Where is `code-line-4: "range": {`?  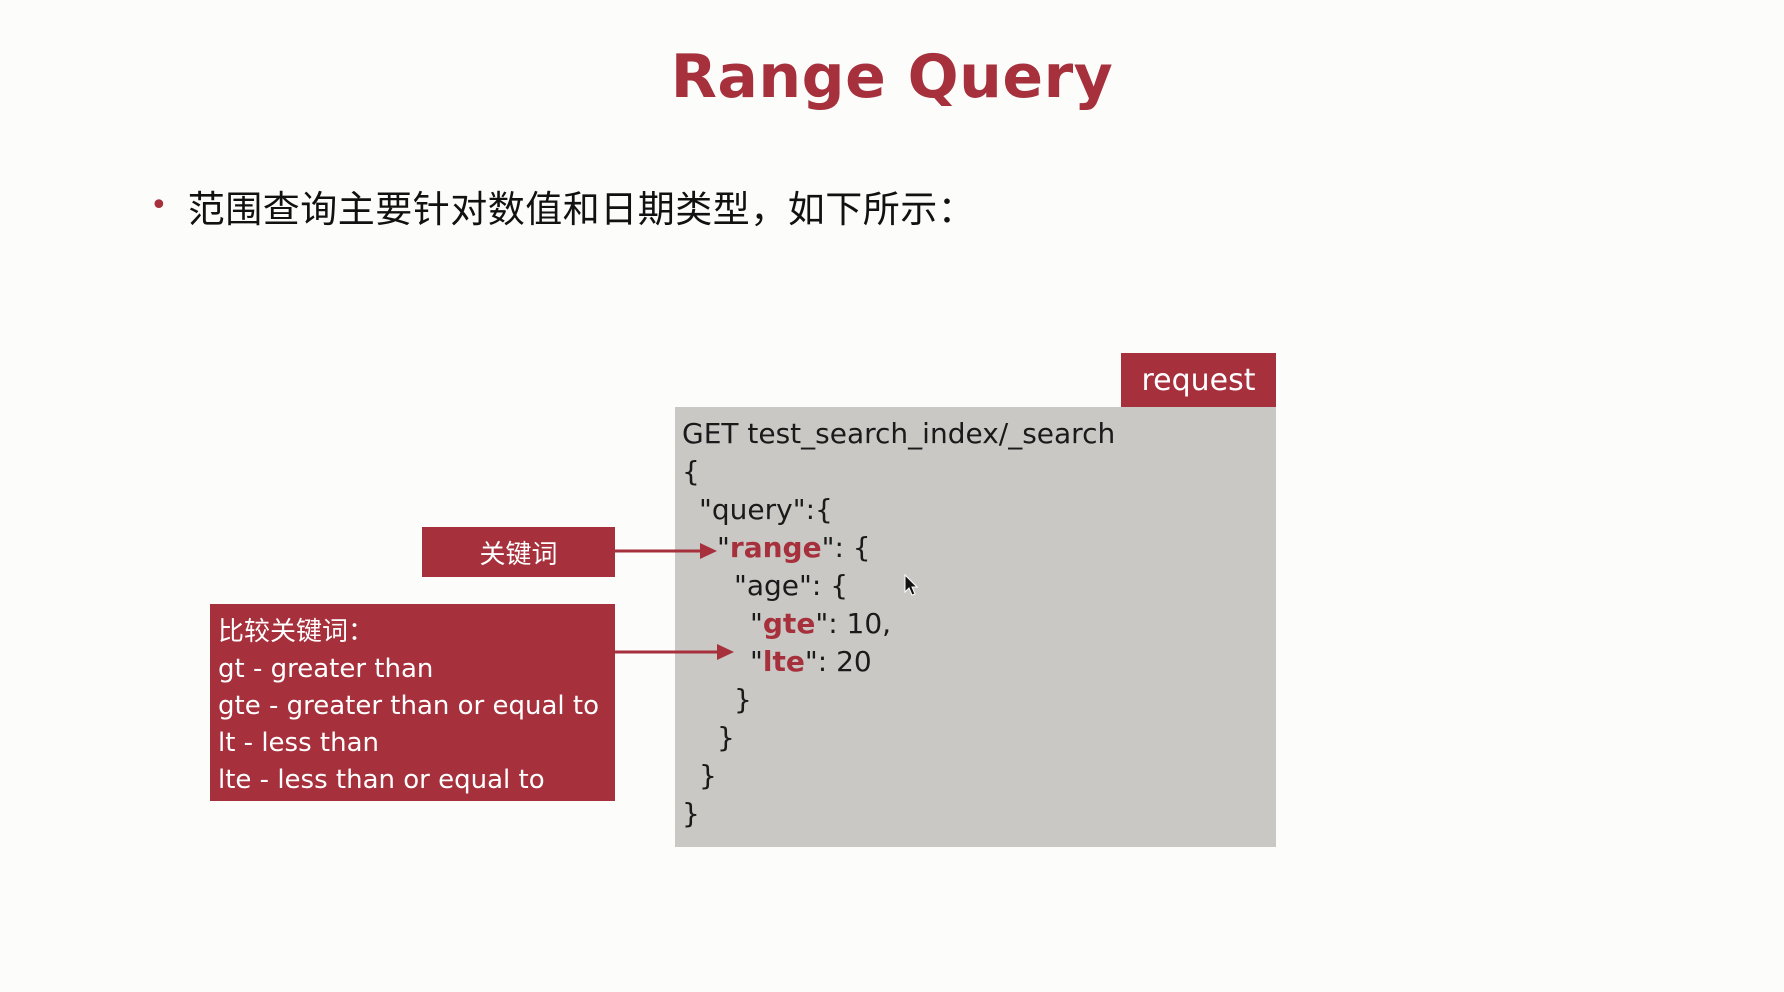 code-line-4: "range": { is located at coordinates (794, 548).